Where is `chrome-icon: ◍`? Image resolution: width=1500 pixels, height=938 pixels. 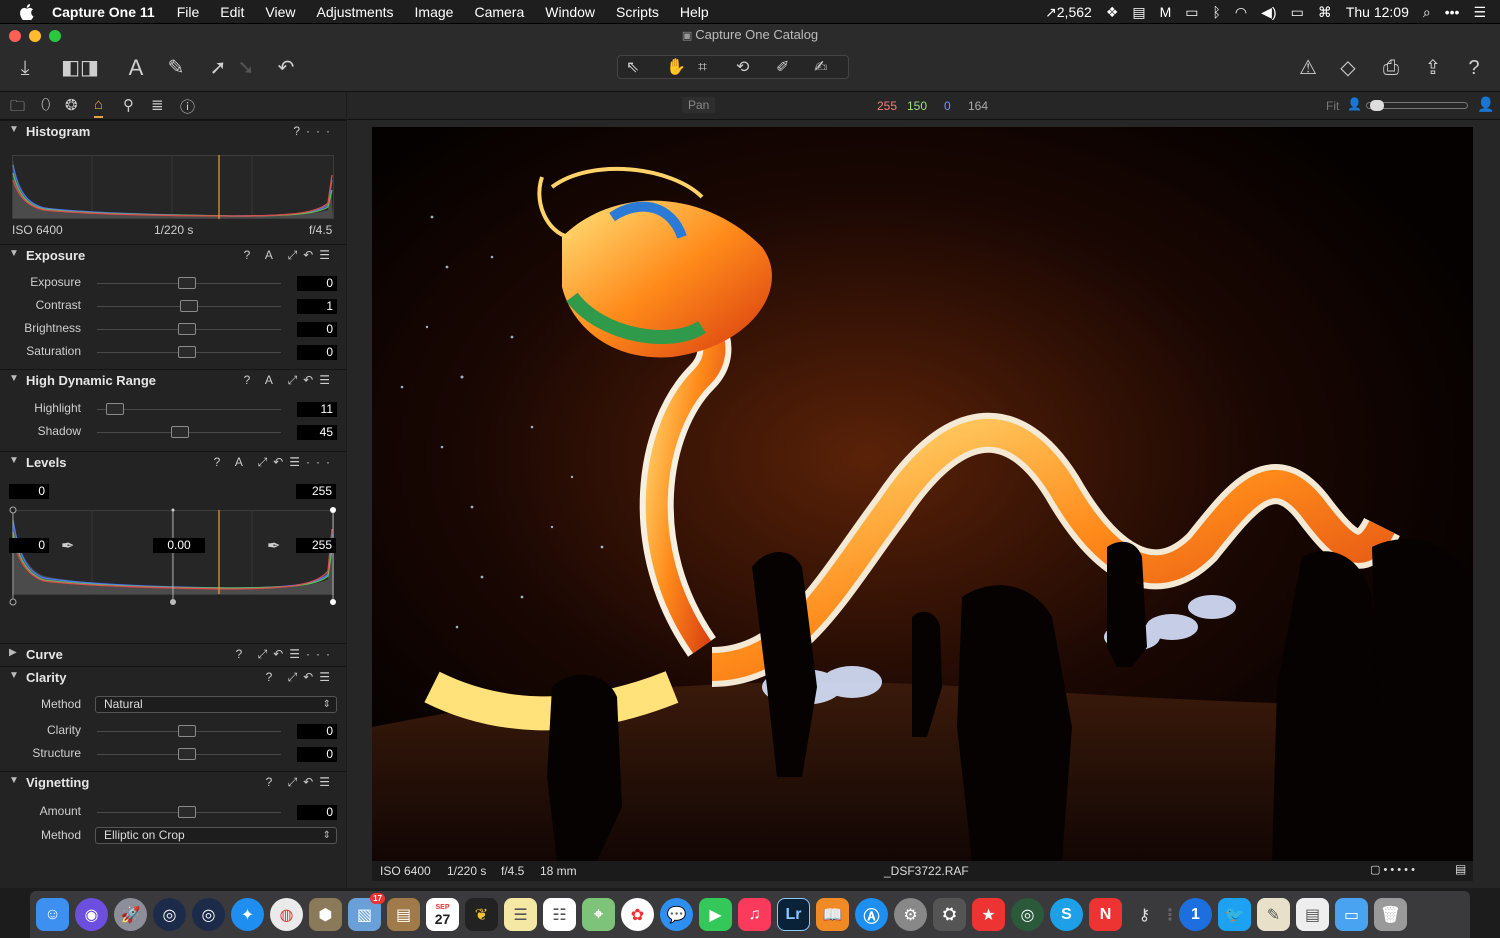 chrome-icon: ◍ is located at coordinates (286, 914).